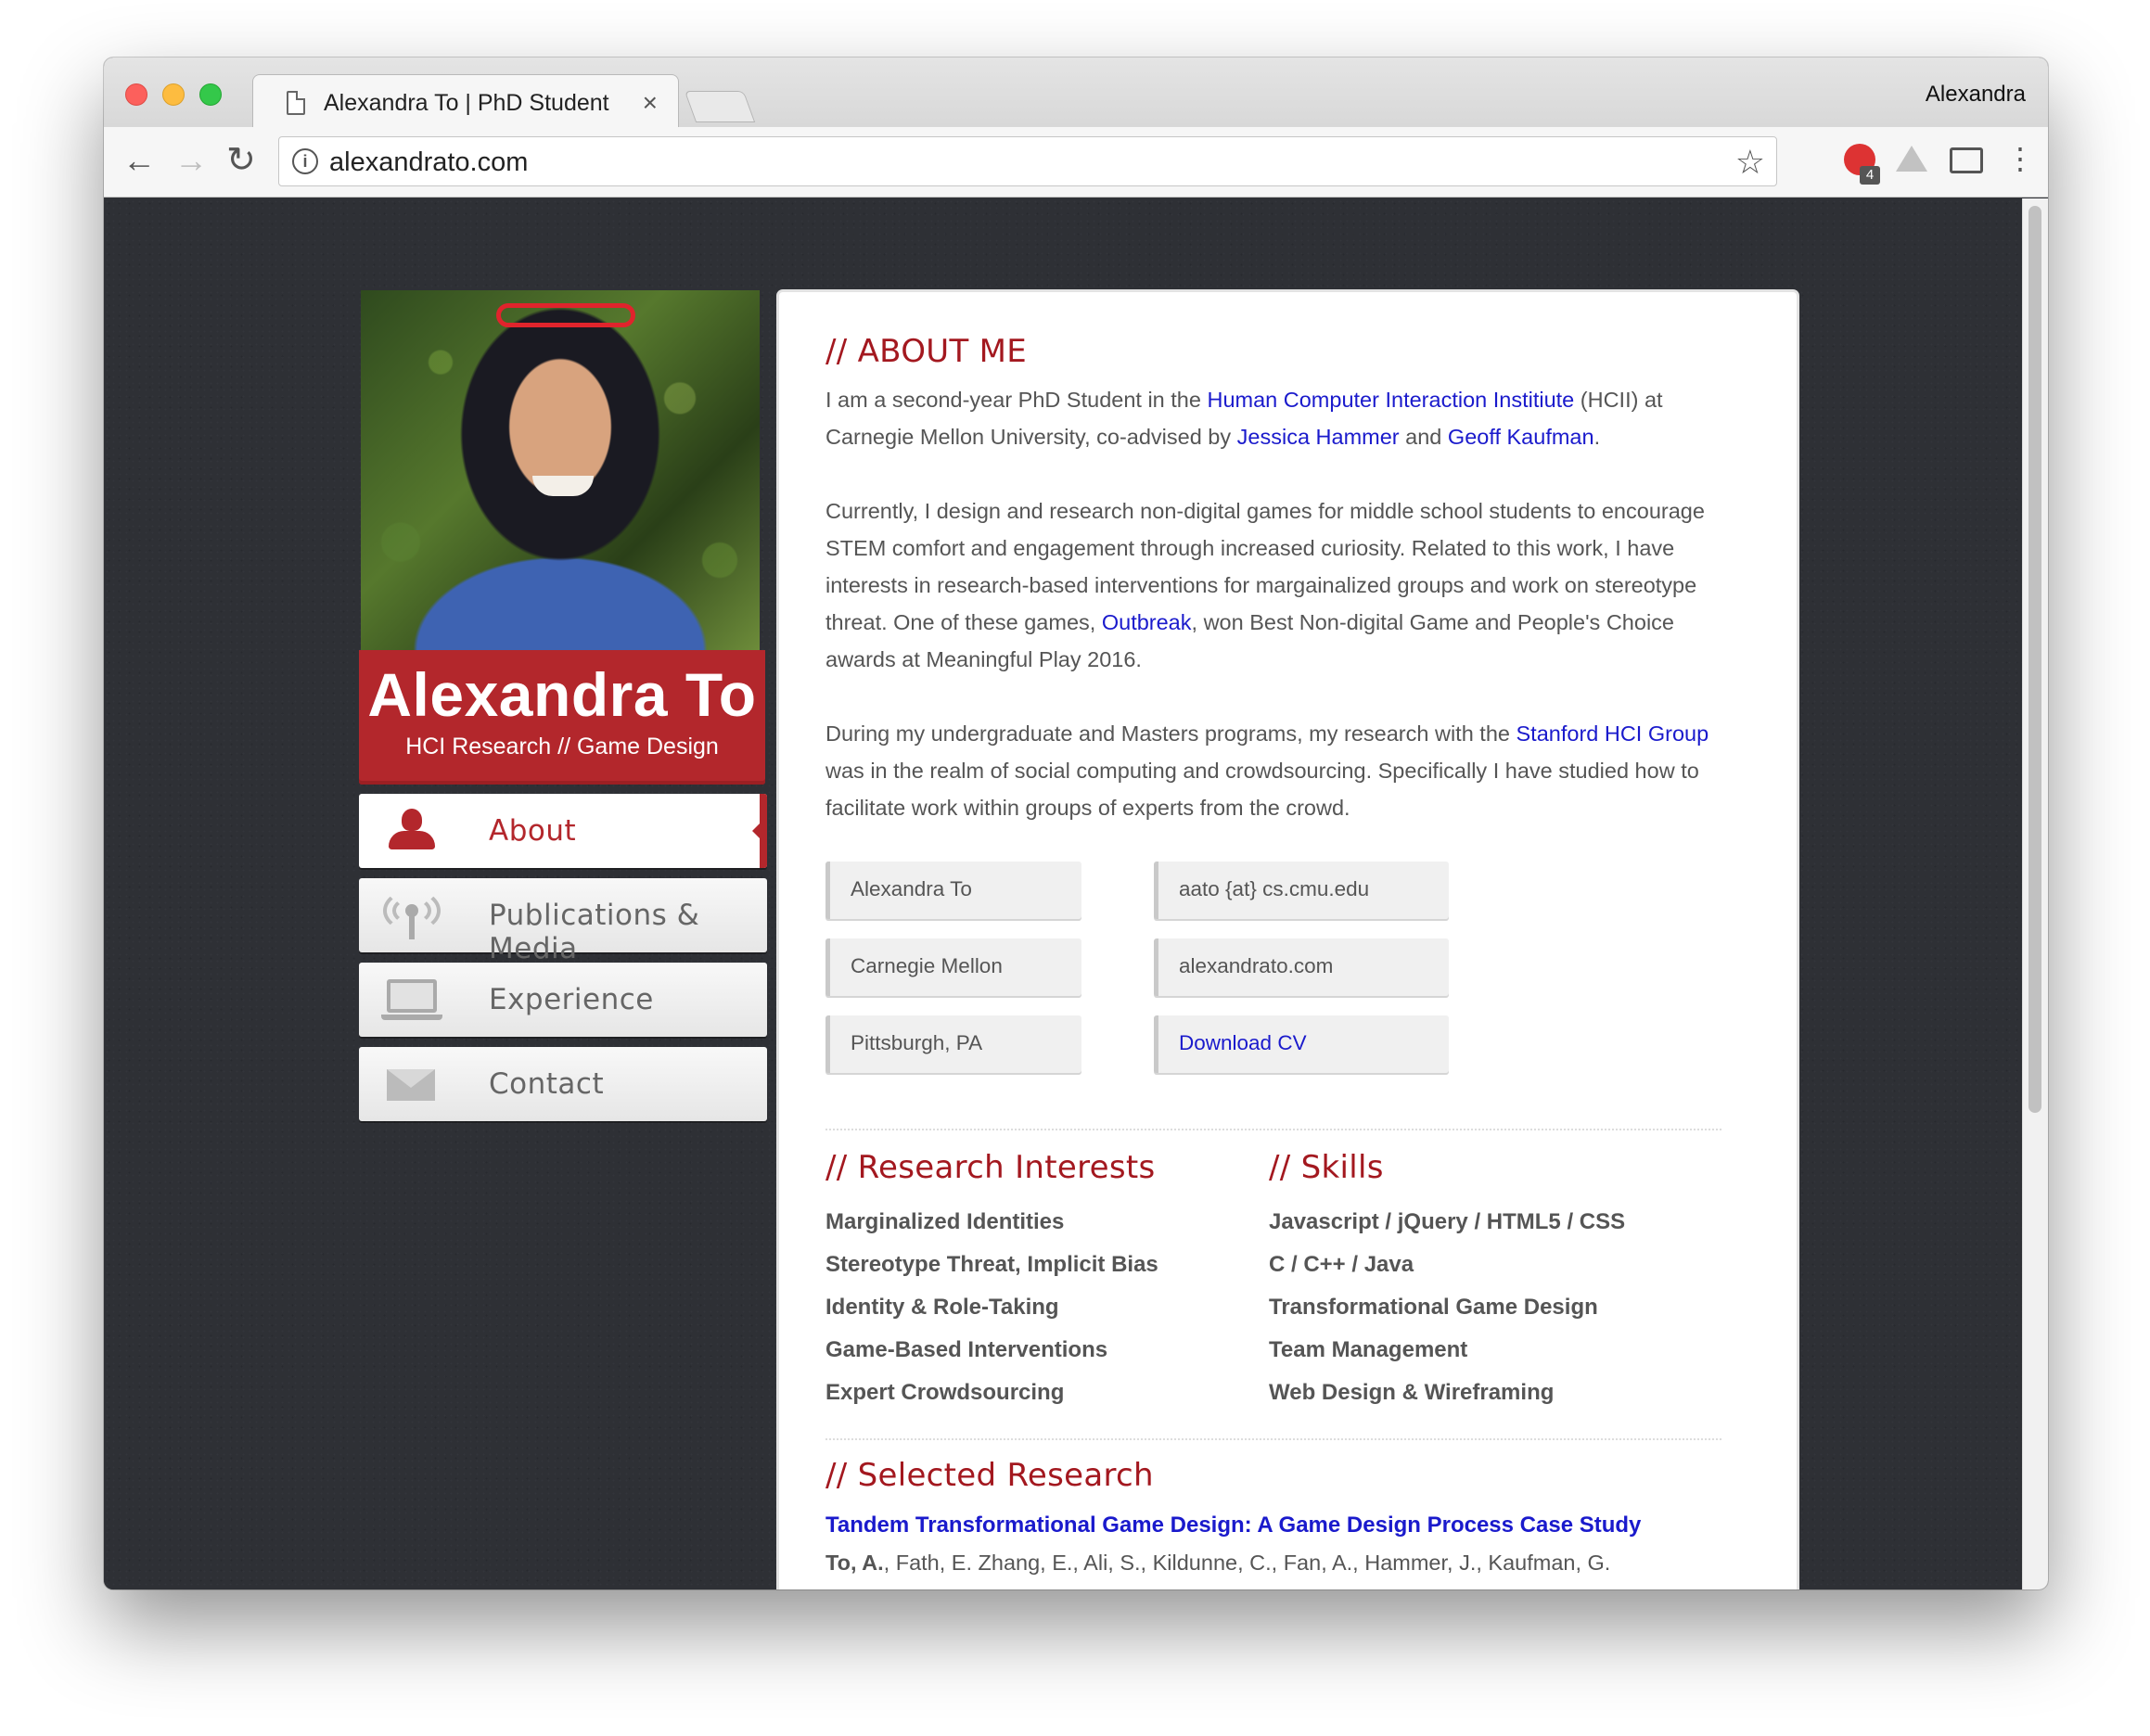  Describe the element at coordinates (562, 694) in the screenshot. I see `site-owner-name: Alexandra To` at that location.